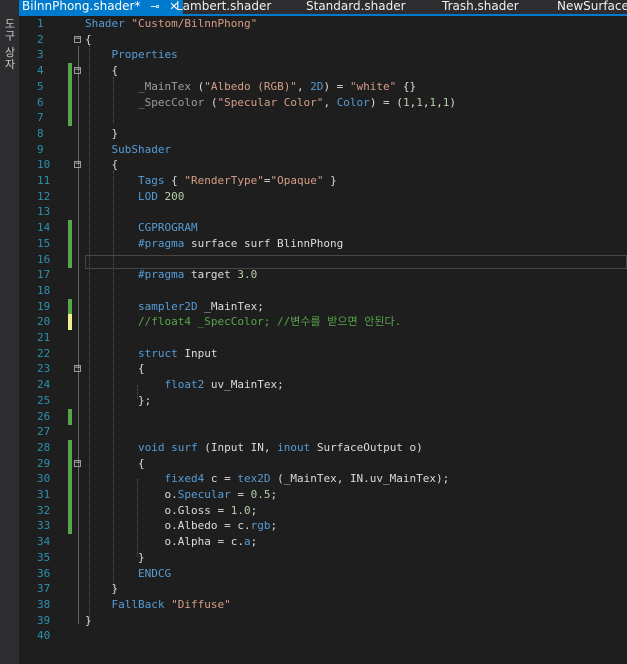 The height and width of the screenshot is (664, 627). What do you see at coordinates (128, 150) in the screenshot?
I see `code-text: SubShader` at bounding box center [128, 150].